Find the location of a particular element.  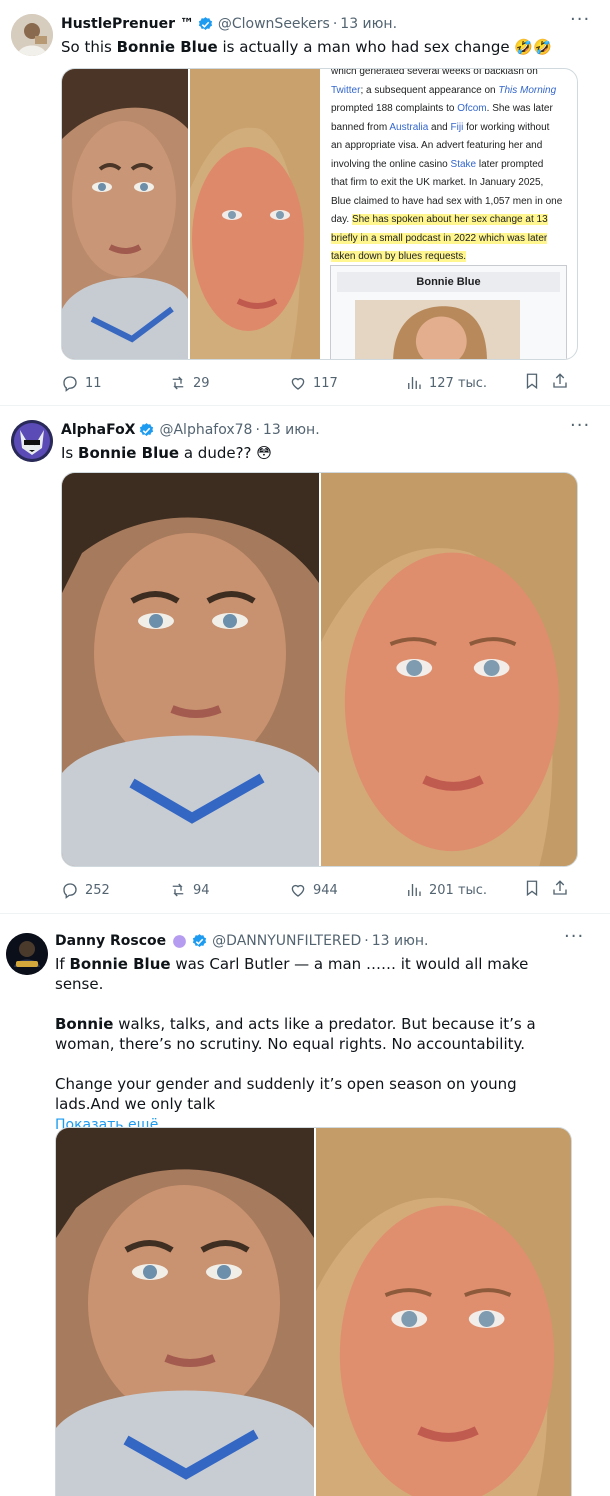

tweet-text: Is Bonnie Blue a dude?? 😳 is located at coordinates (325, 453).